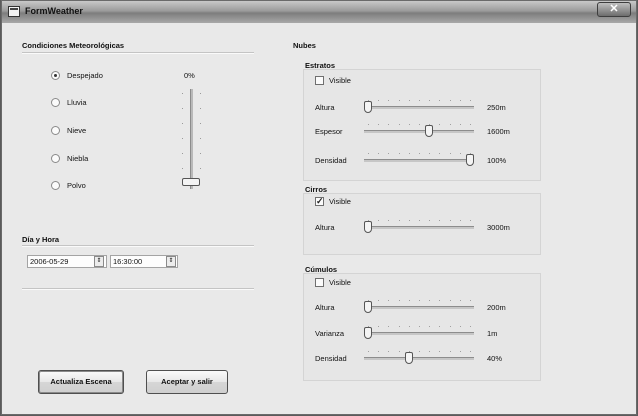  What do you see at coordinates (81, 382) in the screenshot?
I see `update-scene-button: Actualiza Escena` at bounding box center [81, 382].